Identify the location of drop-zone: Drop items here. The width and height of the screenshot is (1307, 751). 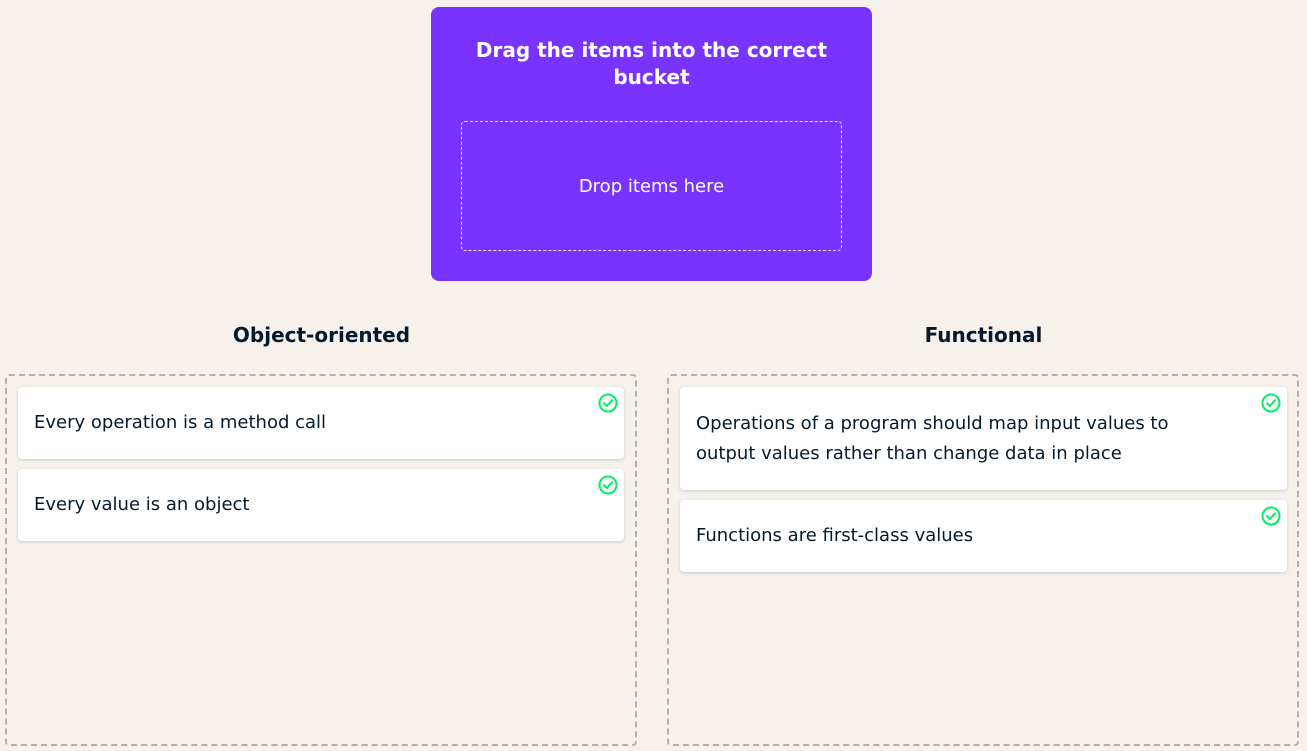
(651, 186).